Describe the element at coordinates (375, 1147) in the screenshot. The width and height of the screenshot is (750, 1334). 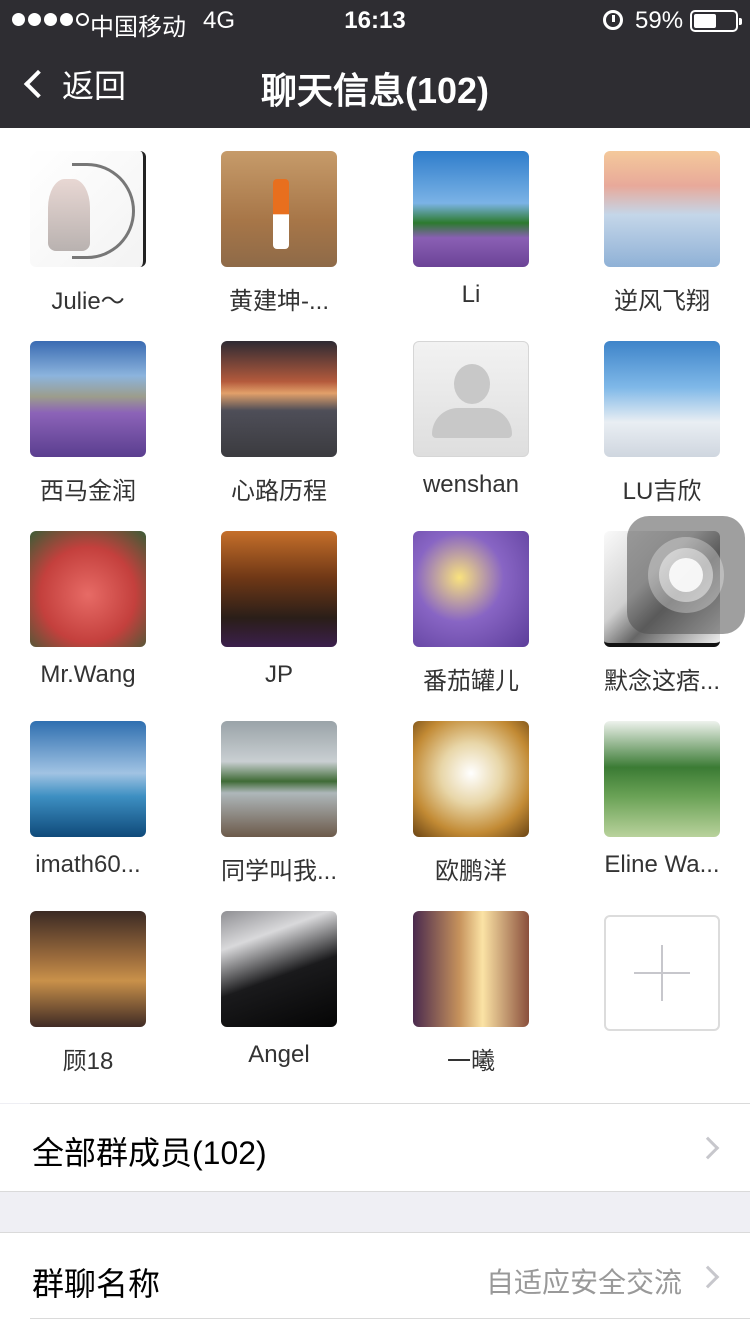
I see `all-members-row: 全部群成员(102)` at that location.